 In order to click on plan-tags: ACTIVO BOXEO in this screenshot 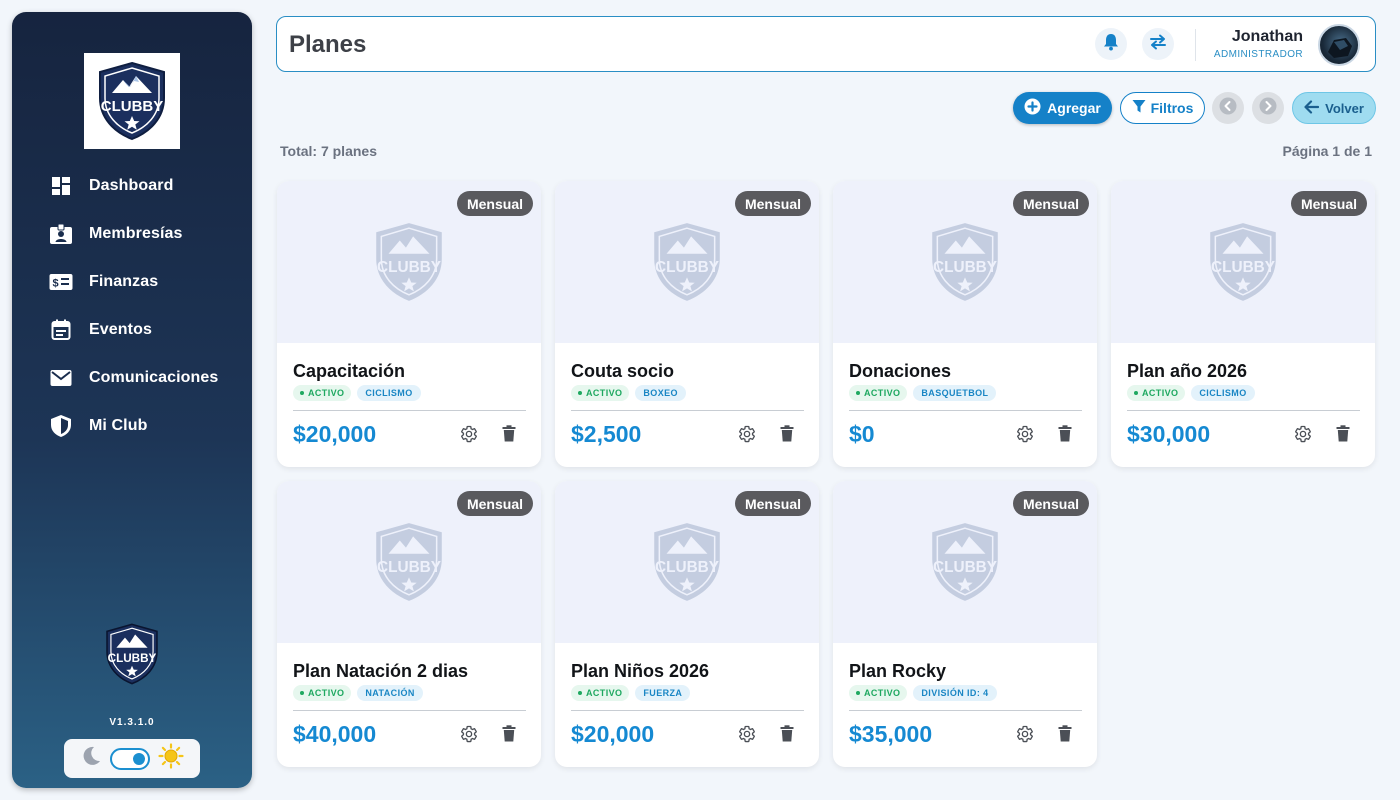, I will do `click(628, 393)`.